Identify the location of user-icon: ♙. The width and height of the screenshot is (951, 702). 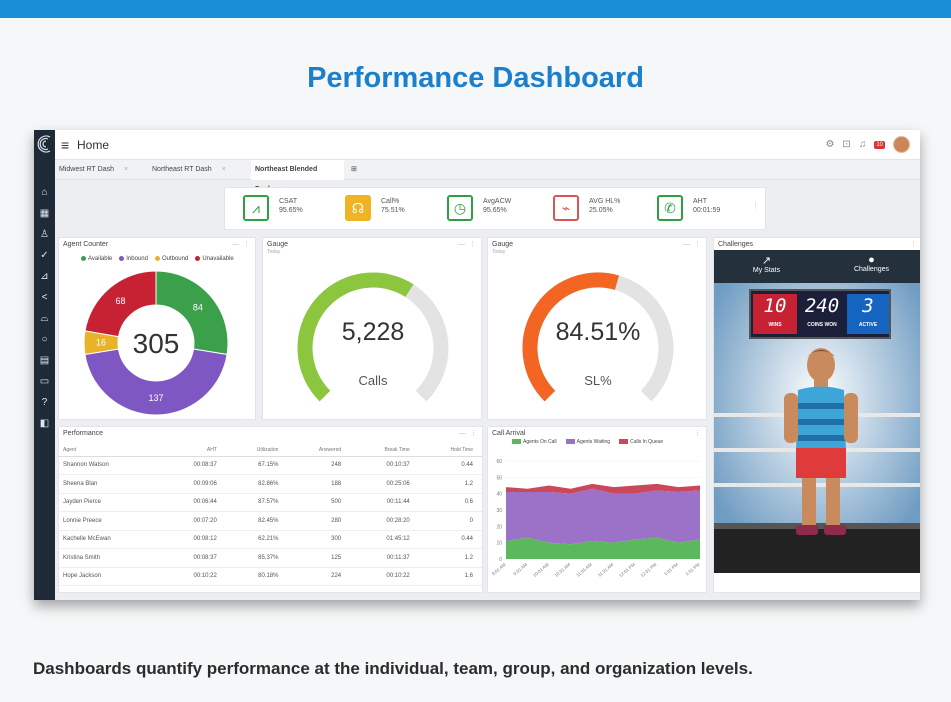
(44, 234).